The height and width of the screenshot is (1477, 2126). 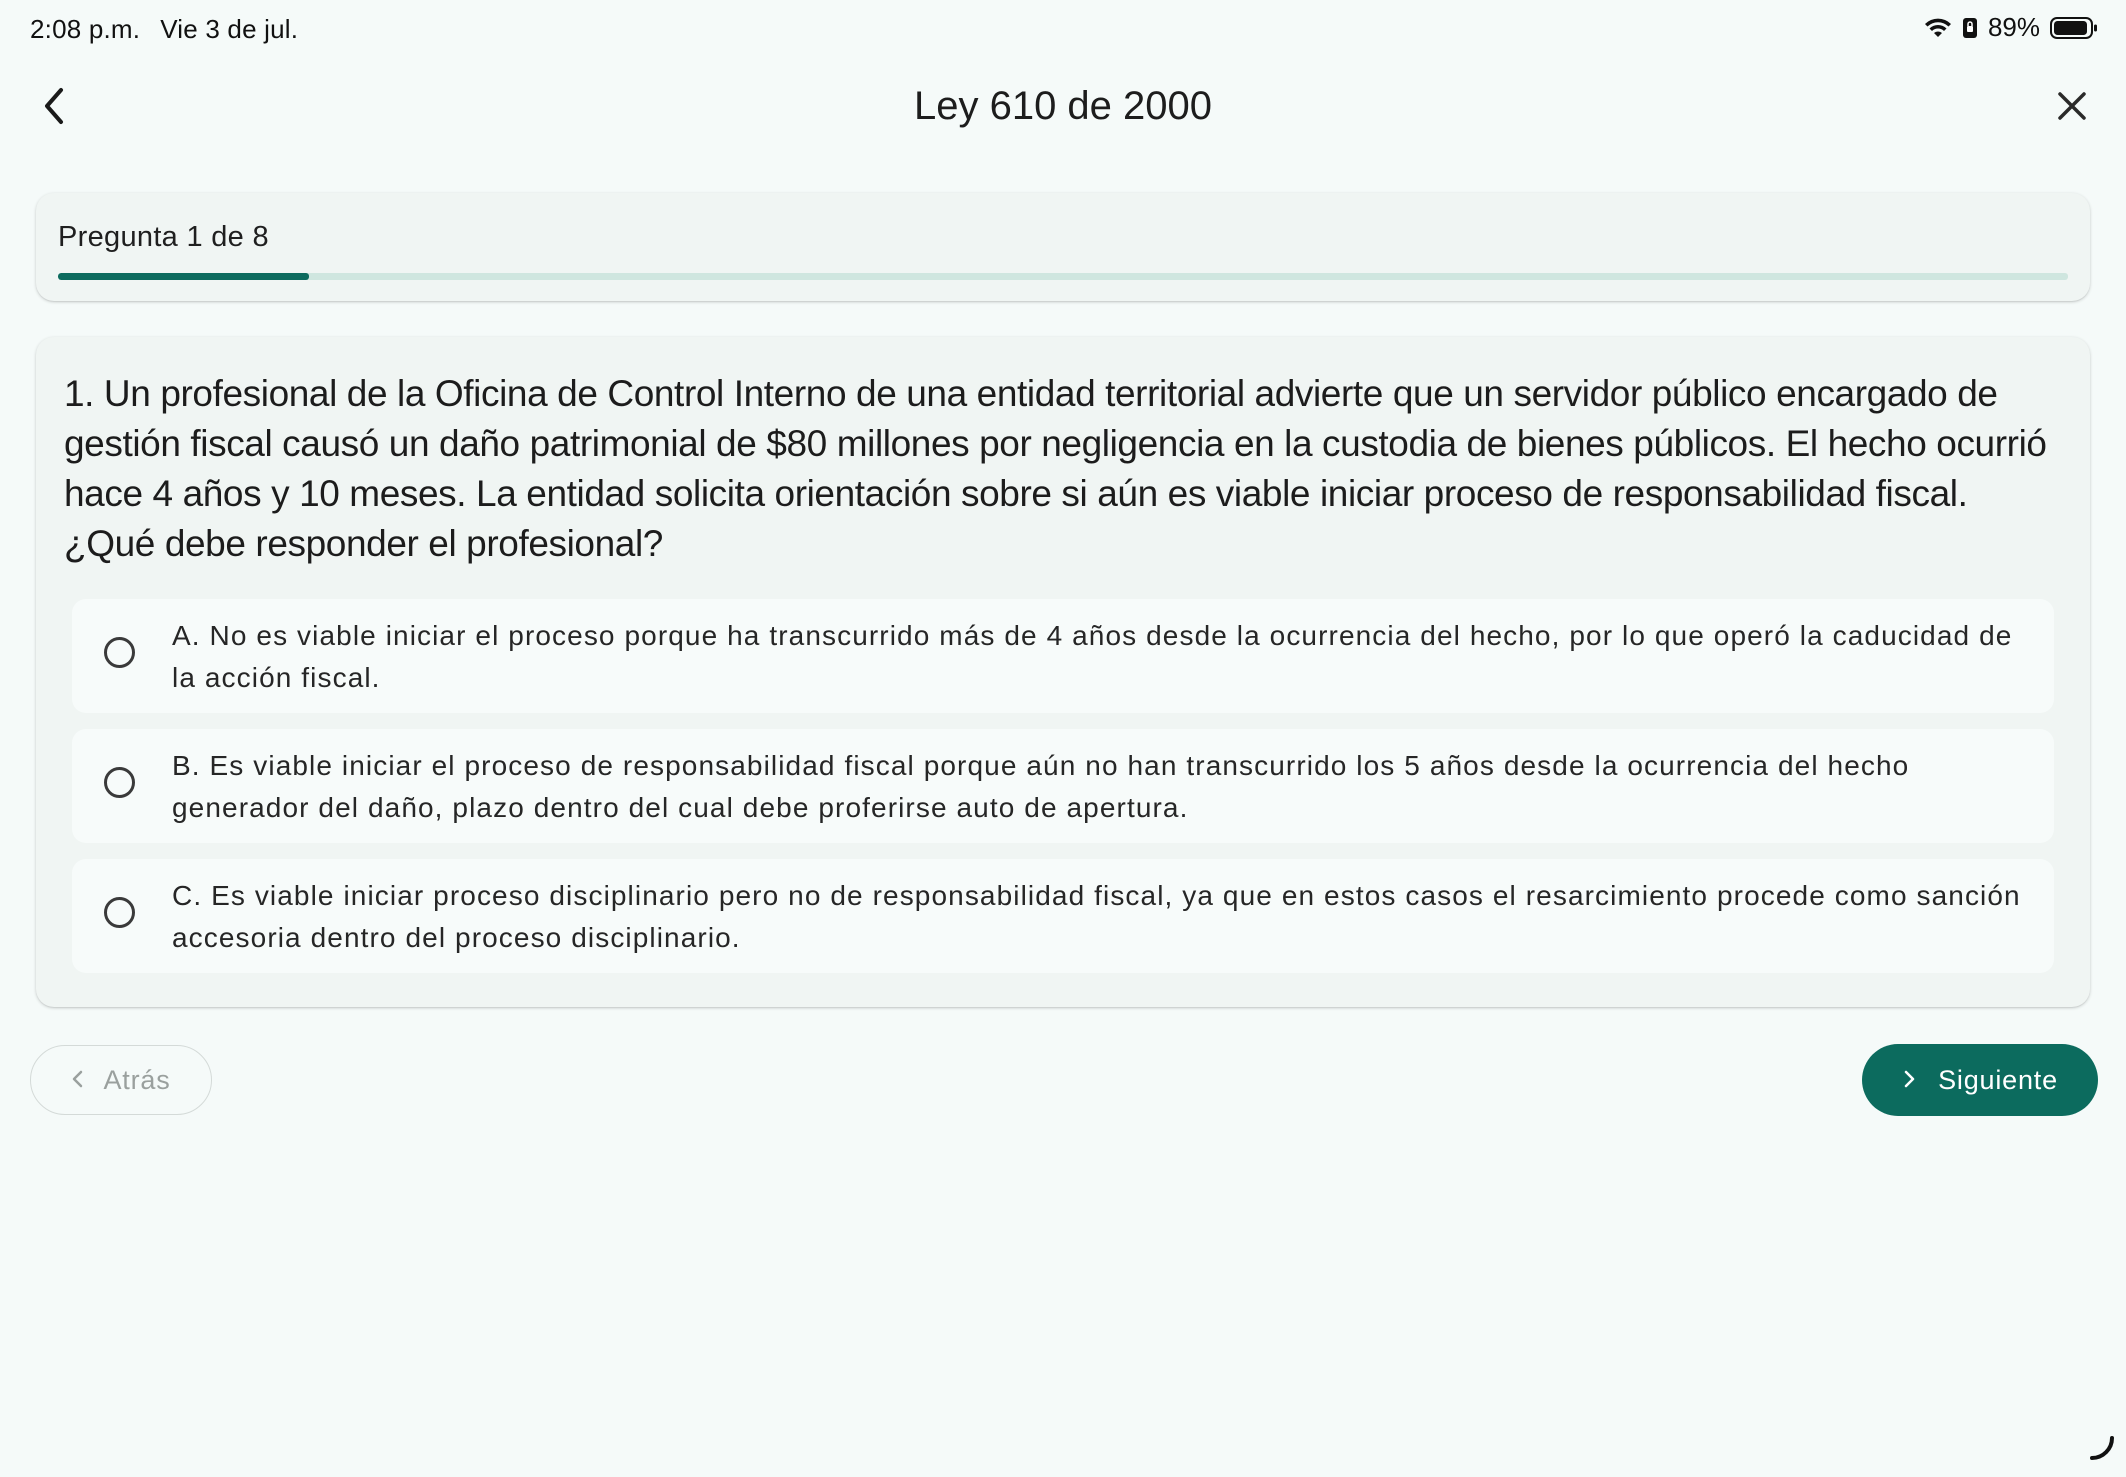 I want to click on lock-rotation-icon, so click(x=1970, y=28).